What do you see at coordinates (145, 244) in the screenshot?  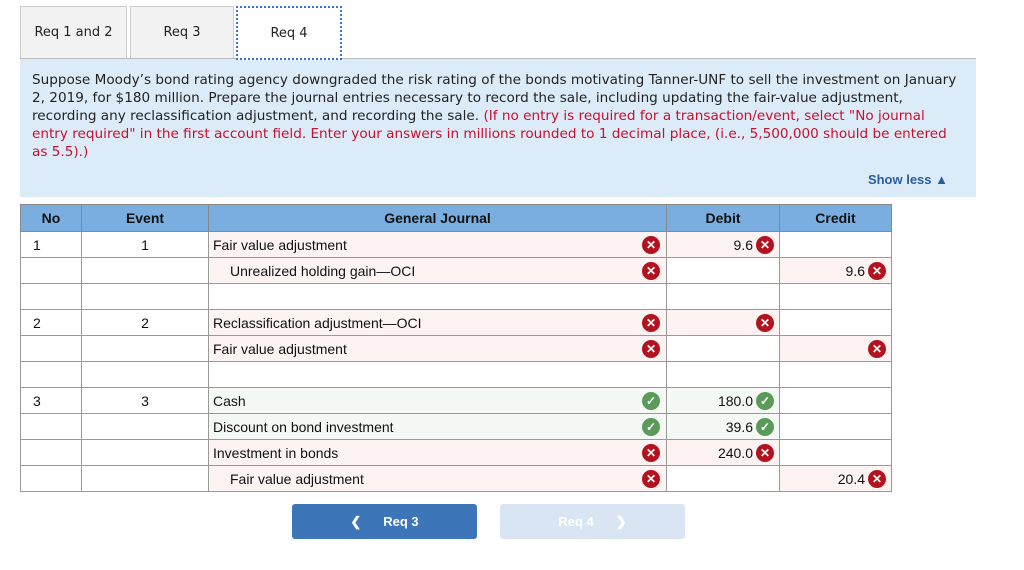 I see `cell-event: 1` at bounding box center [145, 244].